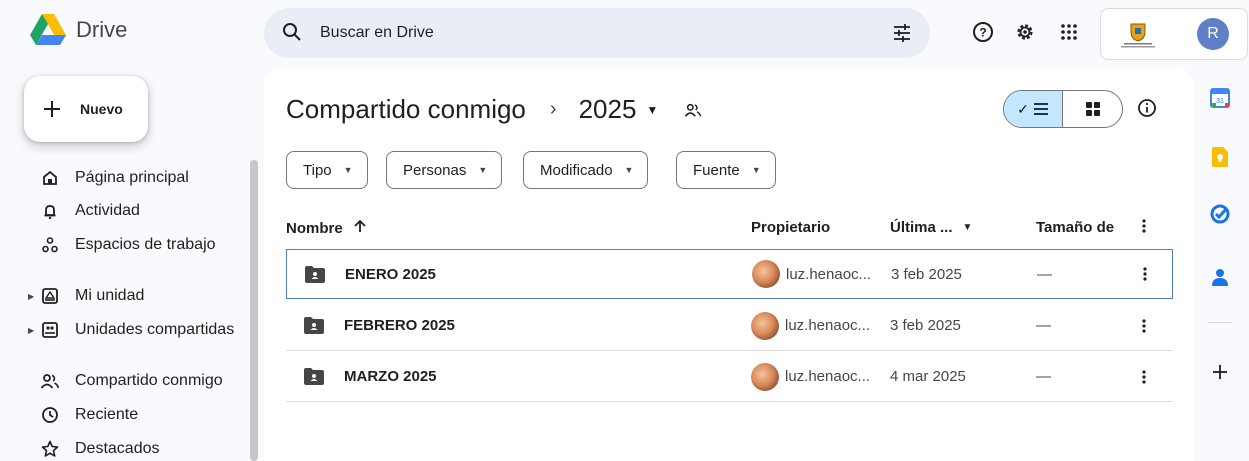 The height and width of the screenshot is (461, 1249). What do you see at coordinates (928, 376) in the screenshot?
I see `modified-date: 4 mar 2025` at bounding box center [928, 376].